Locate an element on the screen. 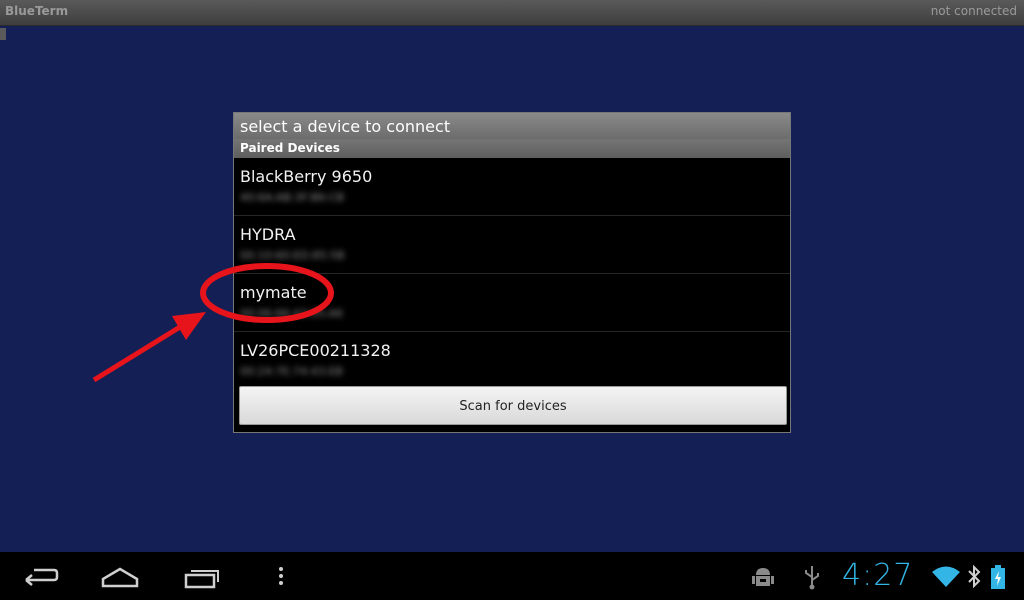  recent-apps-icon is located at coordinates (202, 577).